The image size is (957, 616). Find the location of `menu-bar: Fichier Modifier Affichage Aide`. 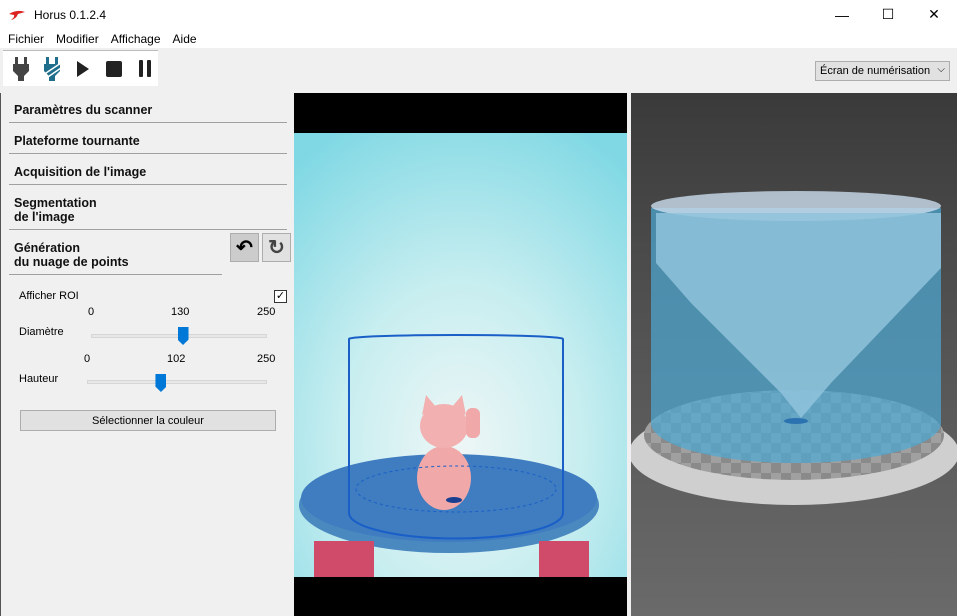

menu-bar: Fichier Modifier Affichage Aide is located at coordinates (478, 38).